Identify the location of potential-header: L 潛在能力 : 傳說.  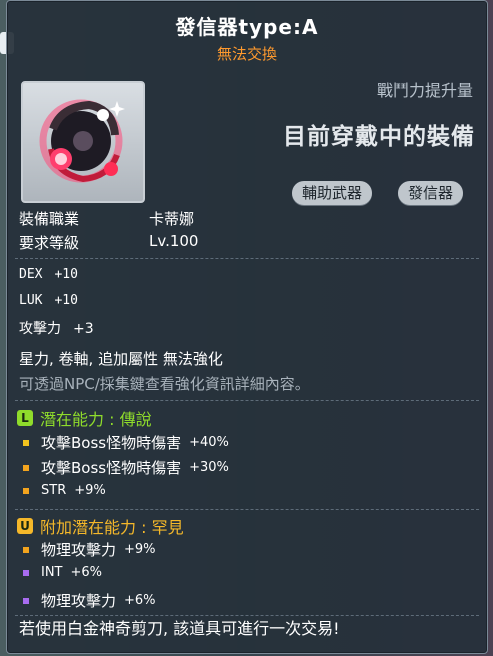
(84, 418).